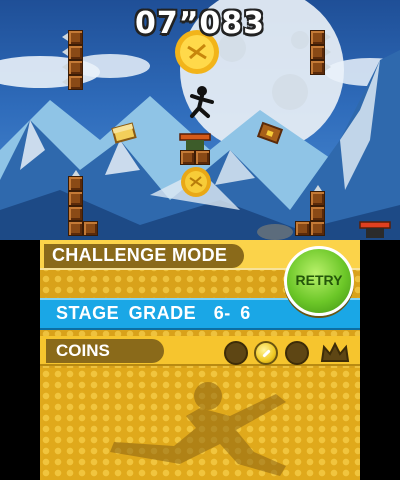 Image resolution: width=400 pixels, height=480 pixels. What do you see at coordinates (140, 255) in the screenshot?
I see `mode-title: CHALLENGE MODE` at bounding box center [140, 255].